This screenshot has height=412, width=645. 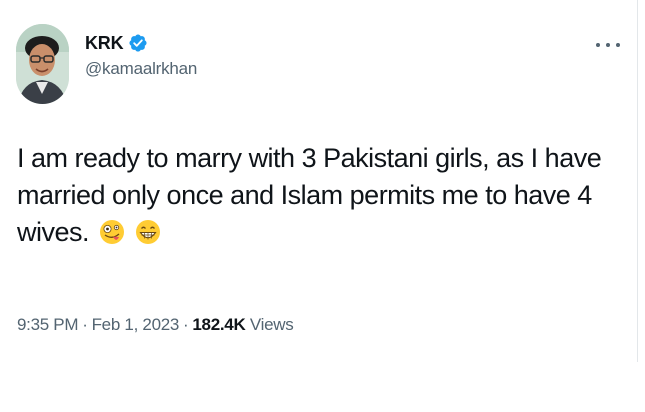 I want to click on avatar-image, so click(x=42, y=64).